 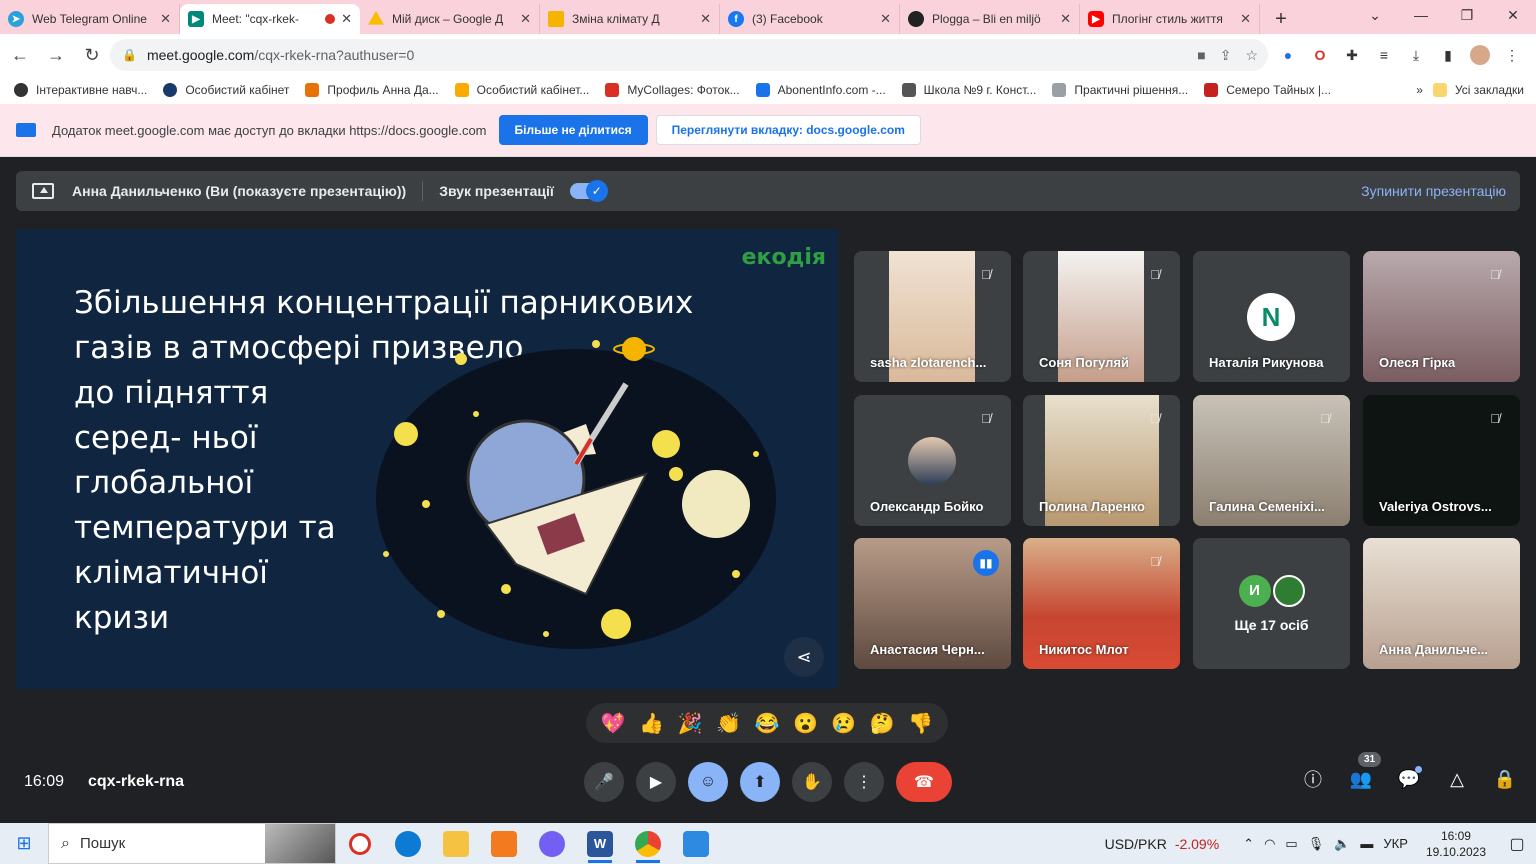 I want to click on more-options-icon: ⋮, so click(x=864, y=782).